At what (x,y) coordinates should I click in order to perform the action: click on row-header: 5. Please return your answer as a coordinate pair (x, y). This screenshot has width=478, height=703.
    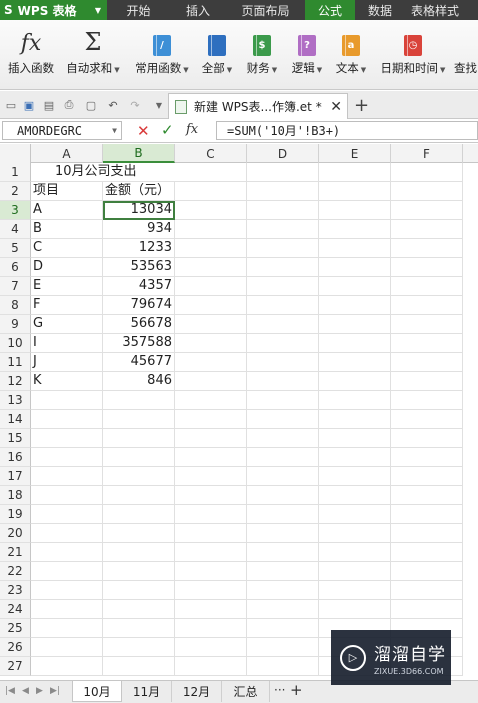
    Looking at the image, I should click on (15, 248).